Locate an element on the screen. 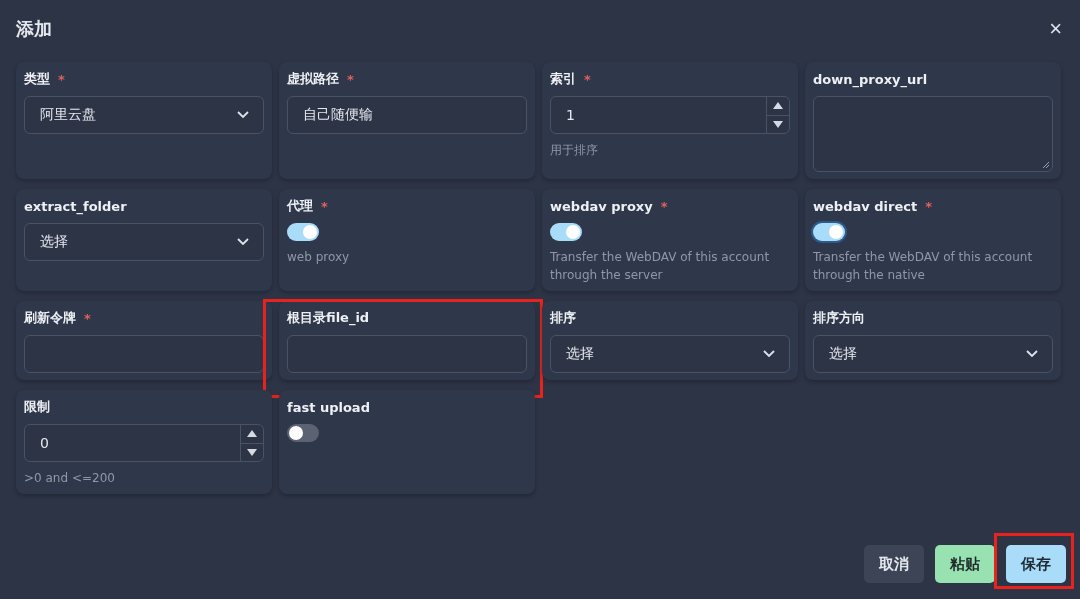 This screenshot has height=599, width=1080. field-label: 排序方向 is located at coordinates (839, 318).